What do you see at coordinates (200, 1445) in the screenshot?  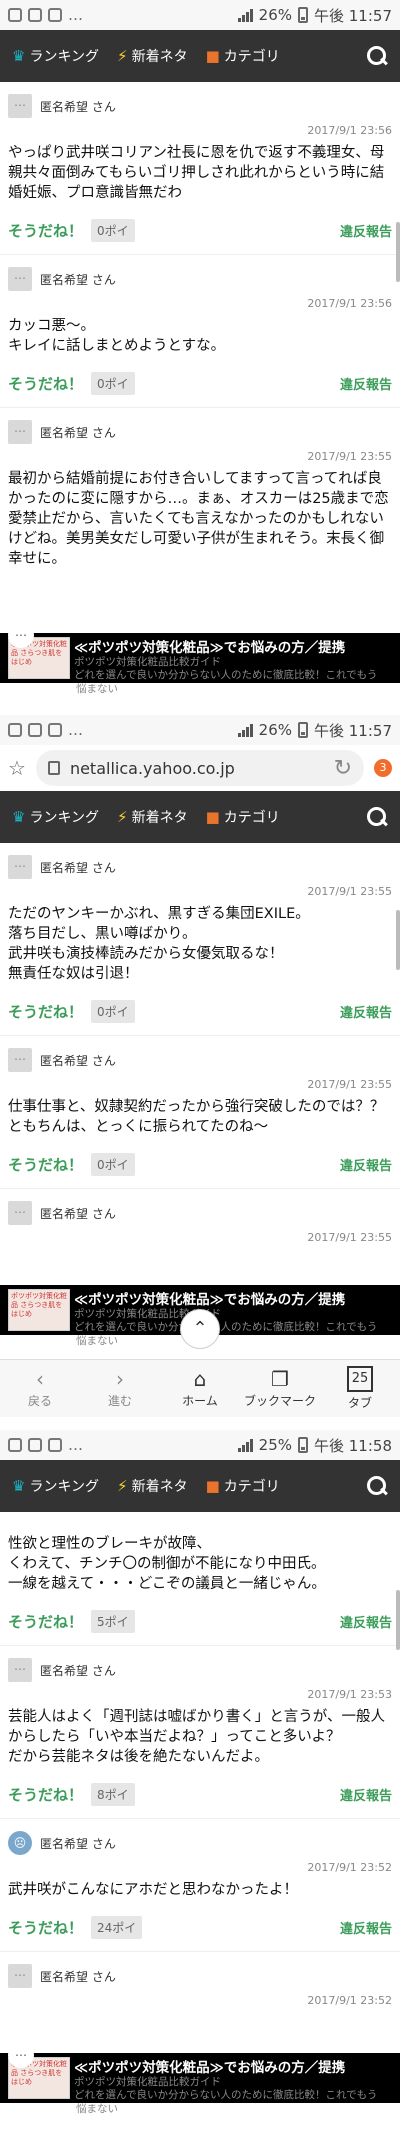 I see `status-bar: … 25% 午後 11:58` at bounding box center [200, 1445].